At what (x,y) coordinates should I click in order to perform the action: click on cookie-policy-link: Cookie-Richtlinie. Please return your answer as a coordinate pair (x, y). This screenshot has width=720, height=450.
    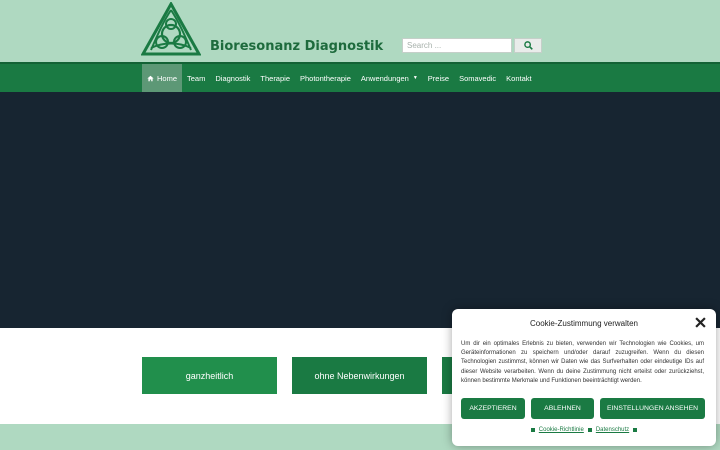
    Looking at the image, I should click on (561, 430).